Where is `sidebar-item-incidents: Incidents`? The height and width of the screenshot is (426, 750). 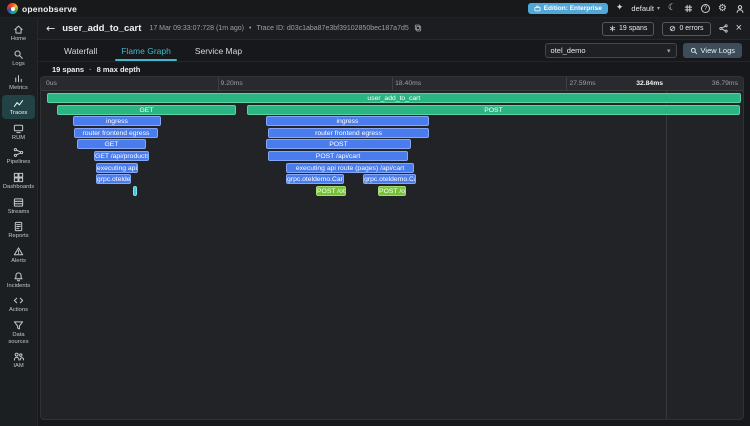
sidebar-item-incidents: Incidents is located at coordinates (18, 280).